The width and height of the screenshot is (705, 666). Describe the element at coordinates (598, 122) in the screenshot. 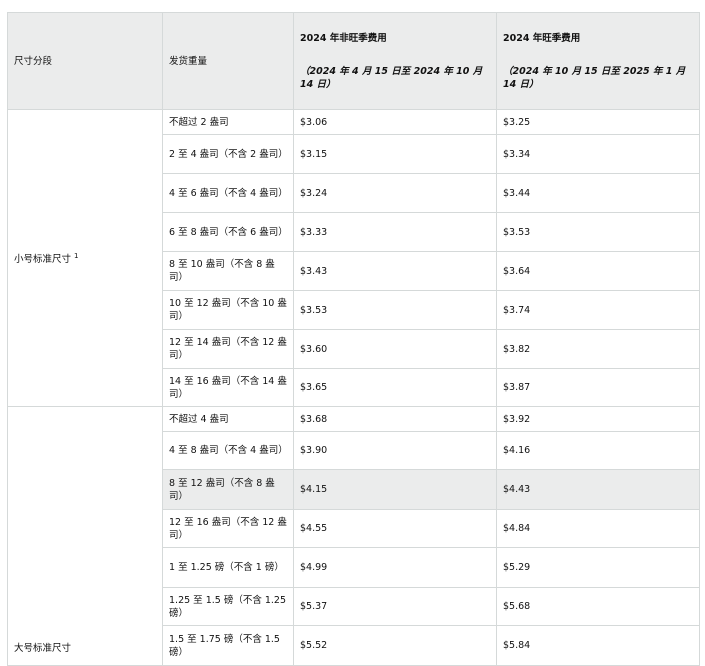

I see `peak-fee-cell: $3.25` at that location.